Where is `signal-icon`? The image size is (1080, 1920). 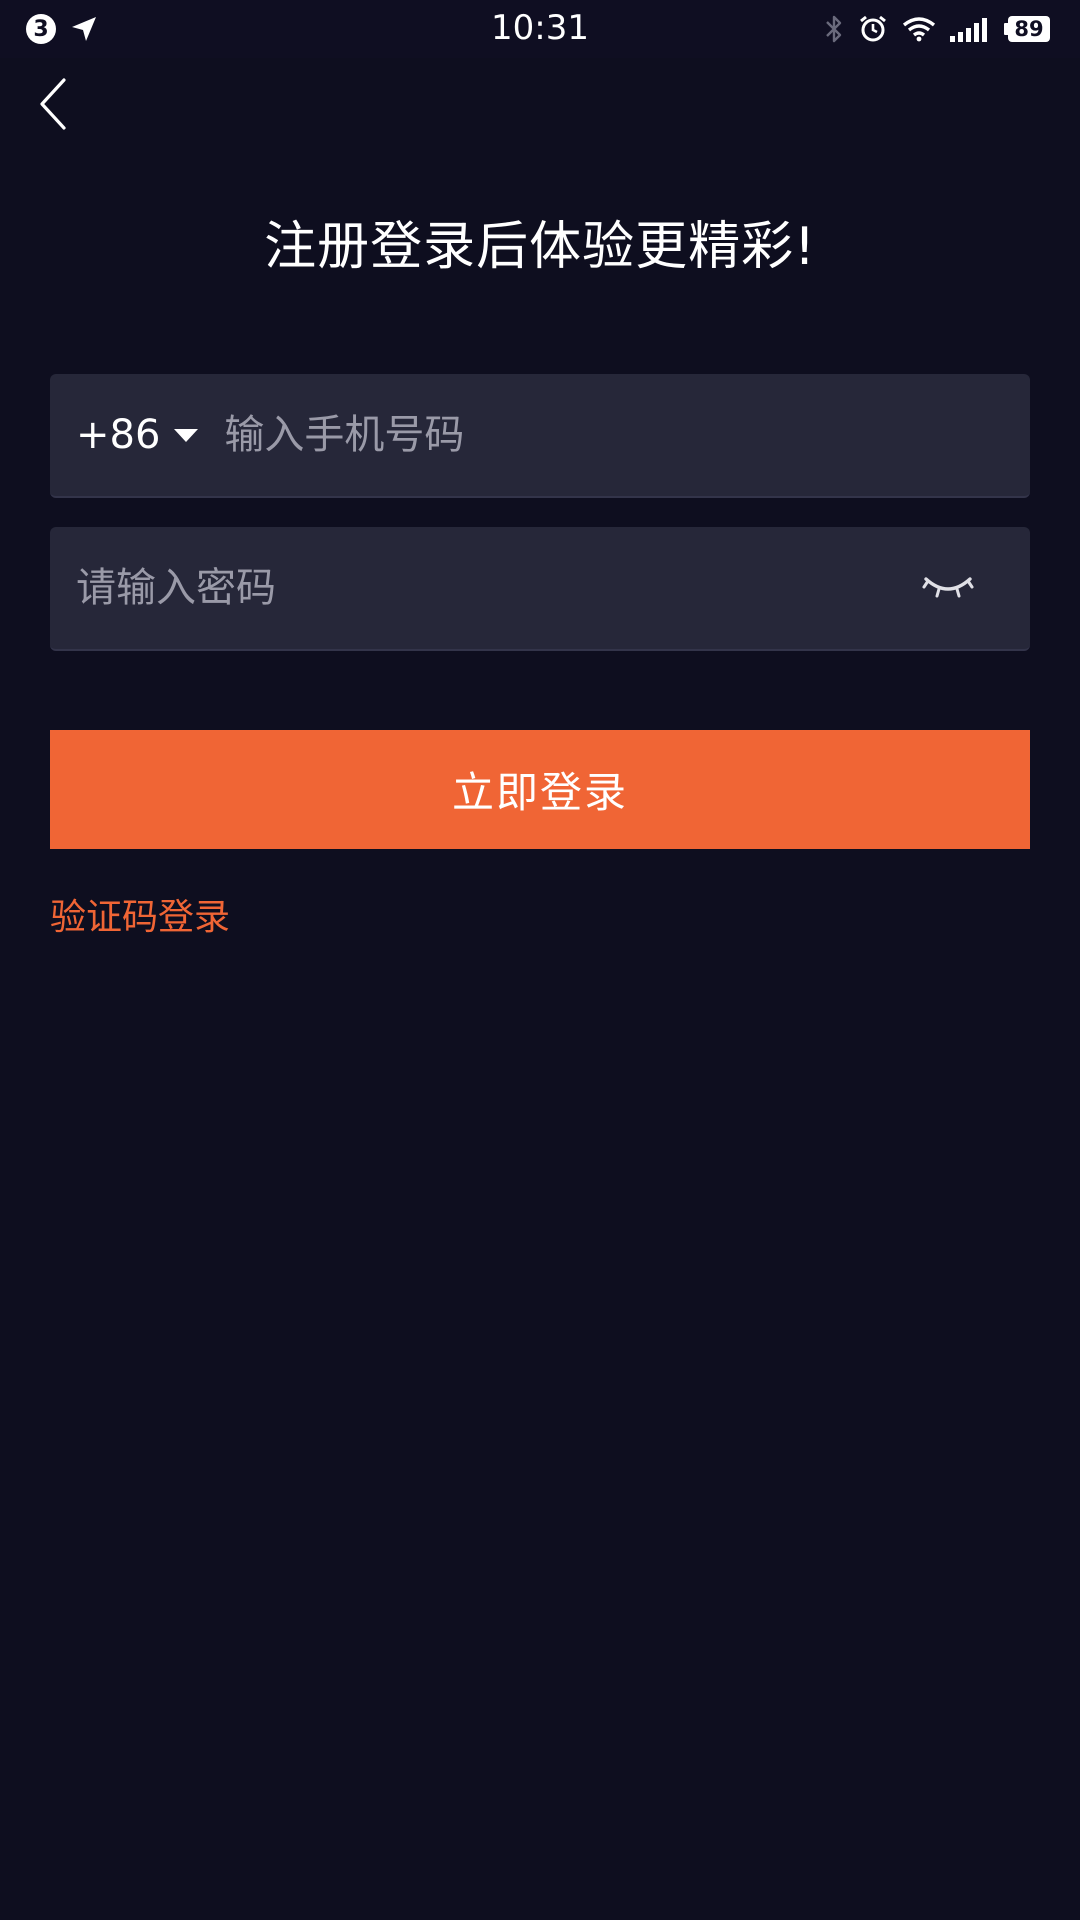
signal-icon is located at coordinates (968, 30).